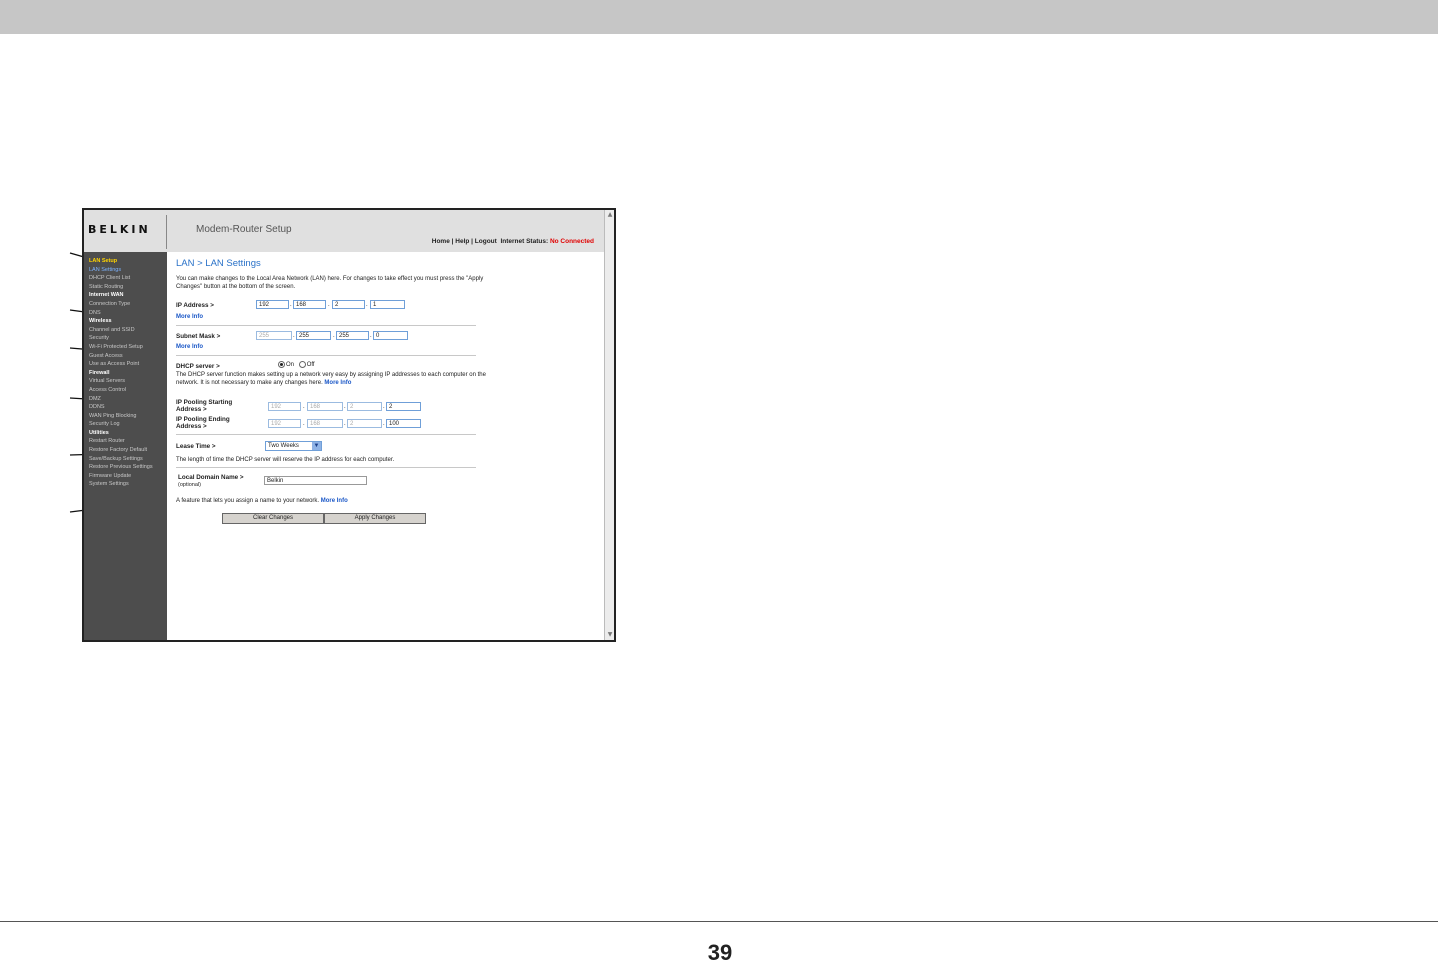 This screenshot has height=966, width=1438. I want to click on pool-start-octet-1-input: 192, so click(284, 406).